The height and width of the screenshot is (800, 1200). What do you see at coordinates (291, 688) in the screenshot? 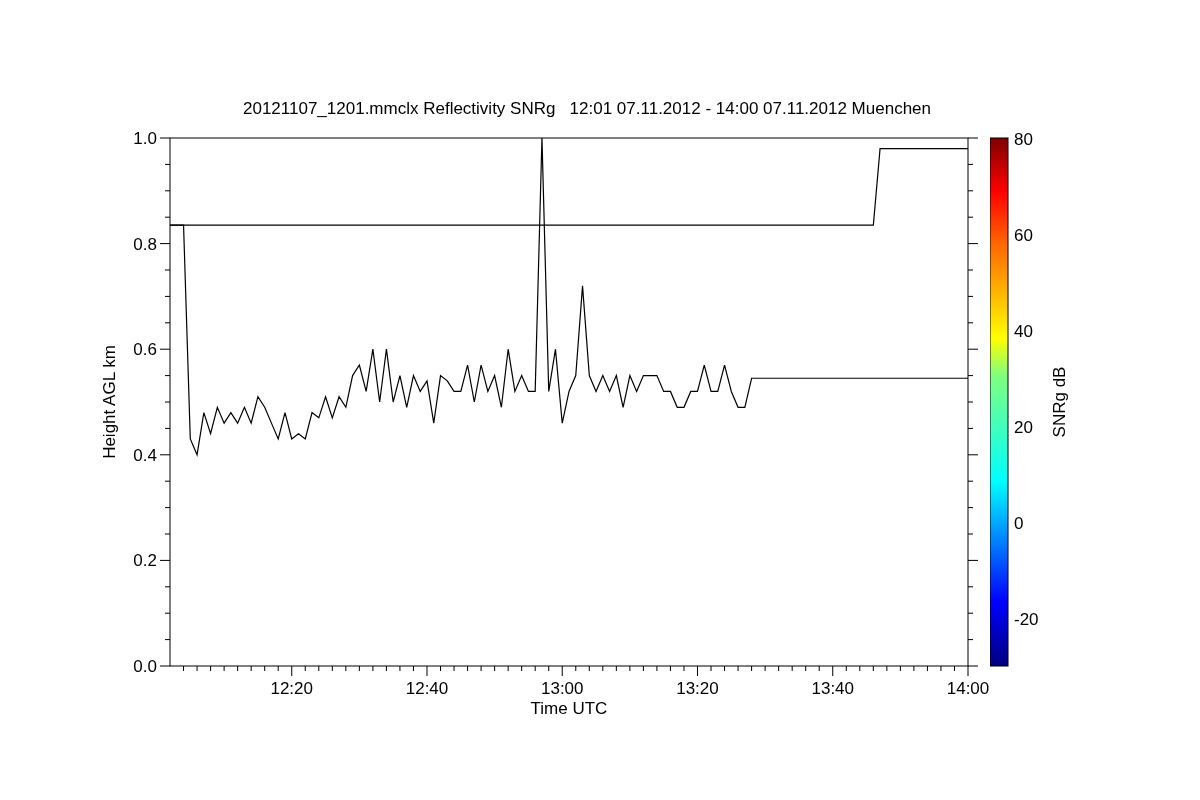
I see `x-tick-label: 12:20` at bounding box center [291, 688].